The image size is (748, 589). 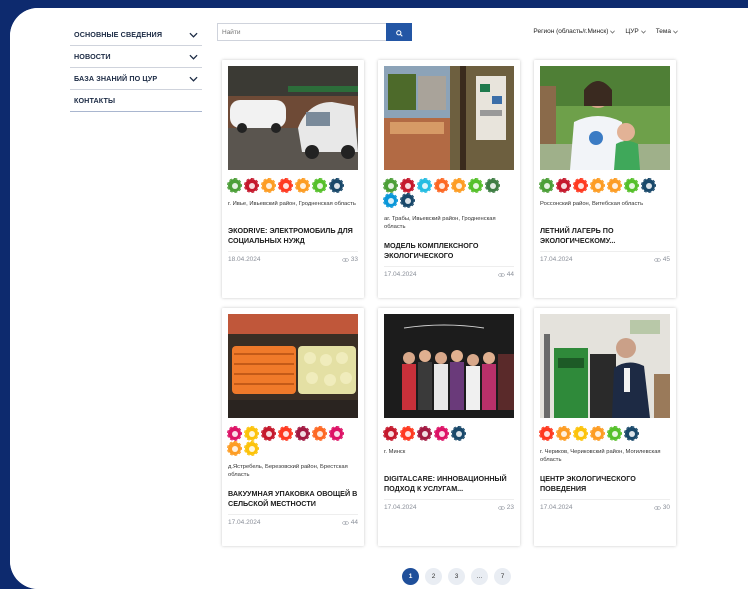 What do you see at coordinates (456, 576) in the screenshot?
I see `page-button-3: 3` at bounding box center [456, 576].